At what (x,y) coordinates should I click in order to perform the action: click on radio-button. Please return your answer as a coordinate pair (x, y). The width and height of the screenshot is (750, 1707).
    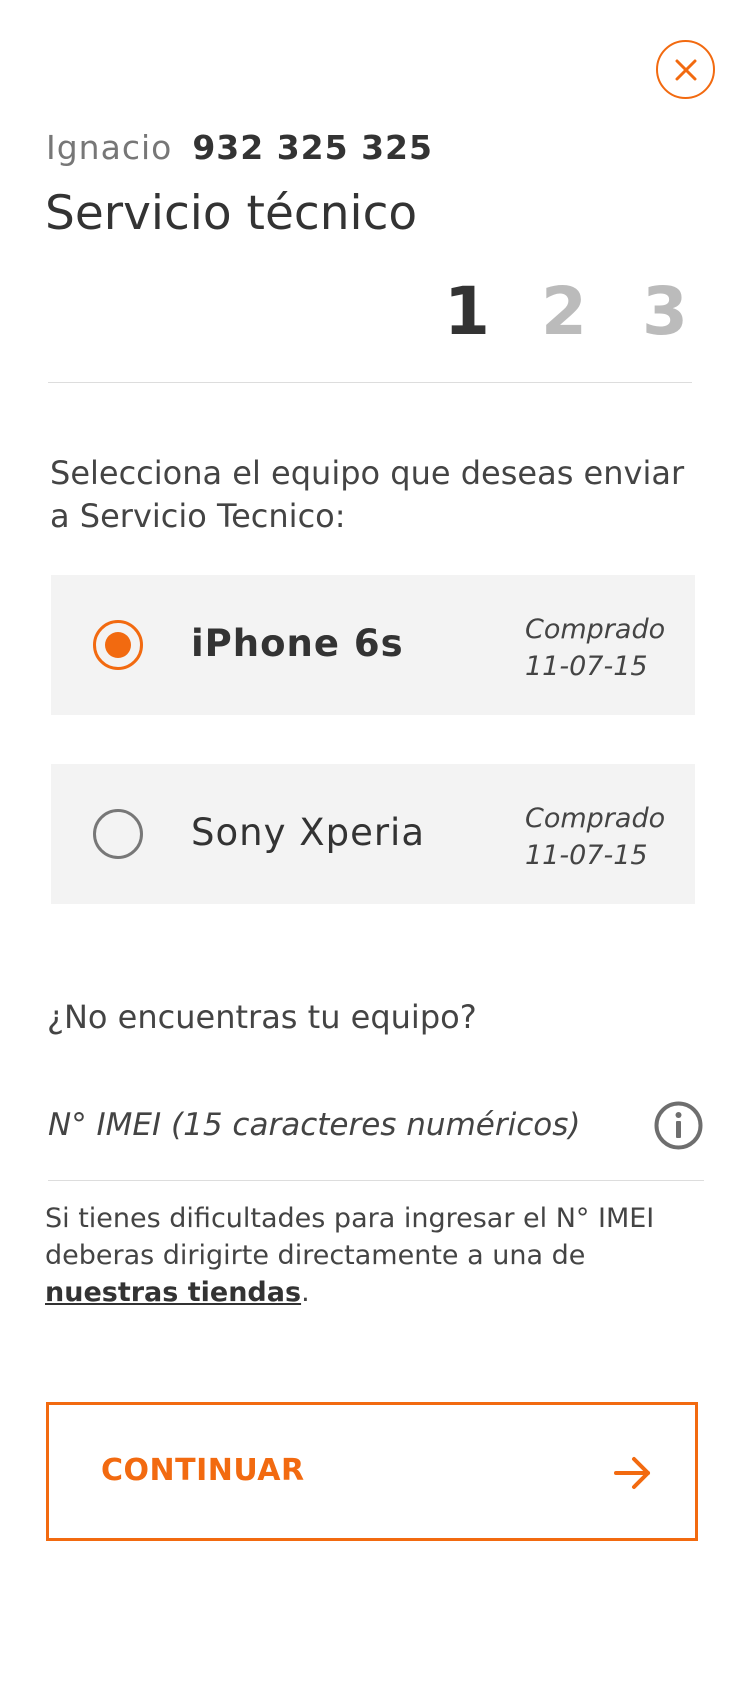
    Looking at the image, I should click on (118, 834).